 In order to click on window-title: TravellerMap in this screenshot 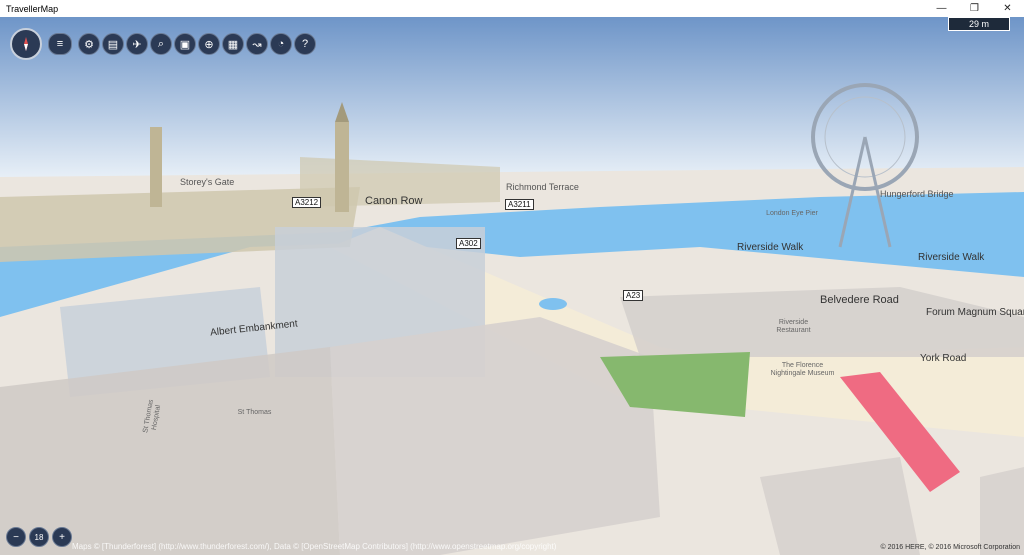, I will do `click(32, 8)`.